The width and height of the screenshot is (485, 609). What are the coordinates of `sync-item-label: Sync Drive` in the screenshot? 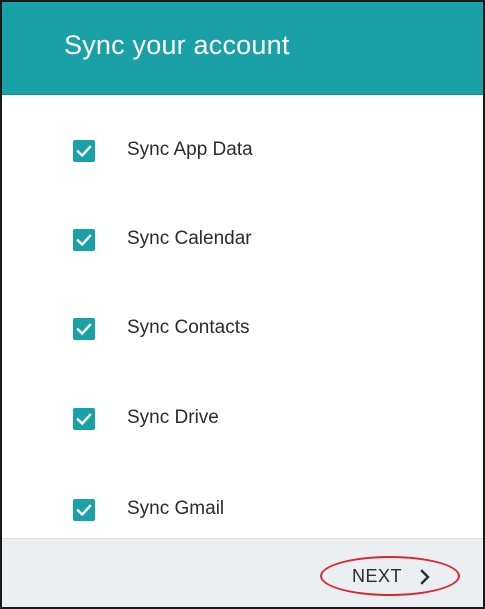 It's located at (173, 417).